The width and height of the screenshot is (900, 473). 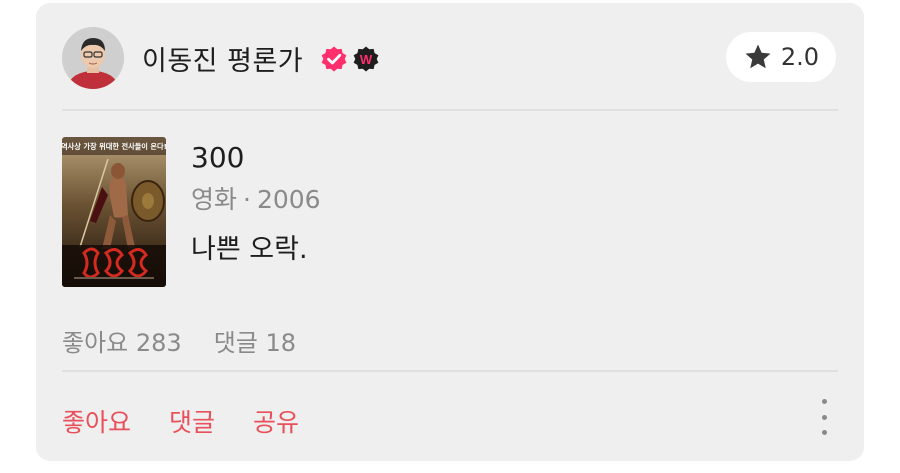 I want to click on like-count: 좋아요 283, so click(x=122, y=343).